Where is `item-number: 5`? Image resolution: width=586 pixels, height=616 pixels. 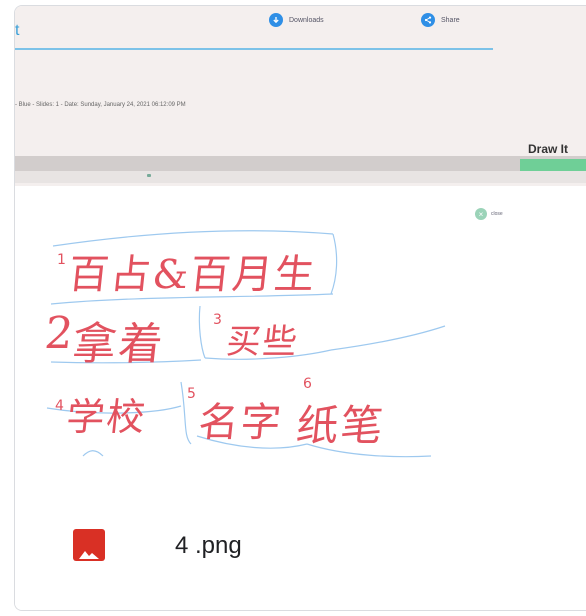
item-number: 5 is located at coordinates (191, 394).